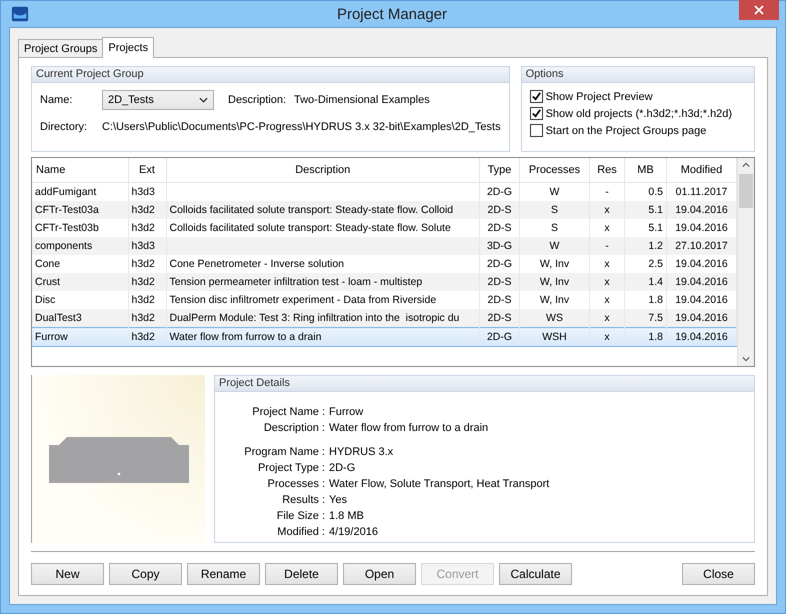 The height and width of the screenshot is (614, 786). I want to click on table-cell: components, so click(63, 246).